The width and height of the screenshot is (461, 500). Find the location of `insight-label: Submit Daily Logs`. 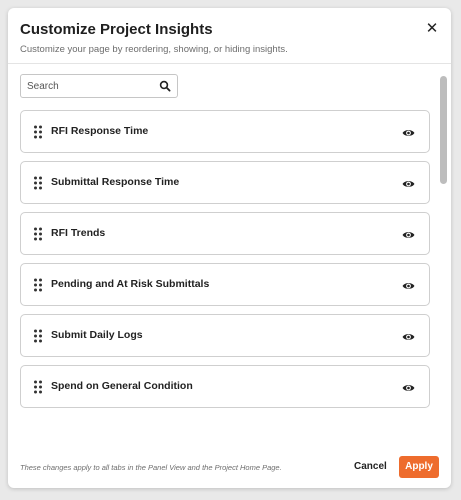

insight-label: Submit Daily Logs is located at coordinates (97, 335).